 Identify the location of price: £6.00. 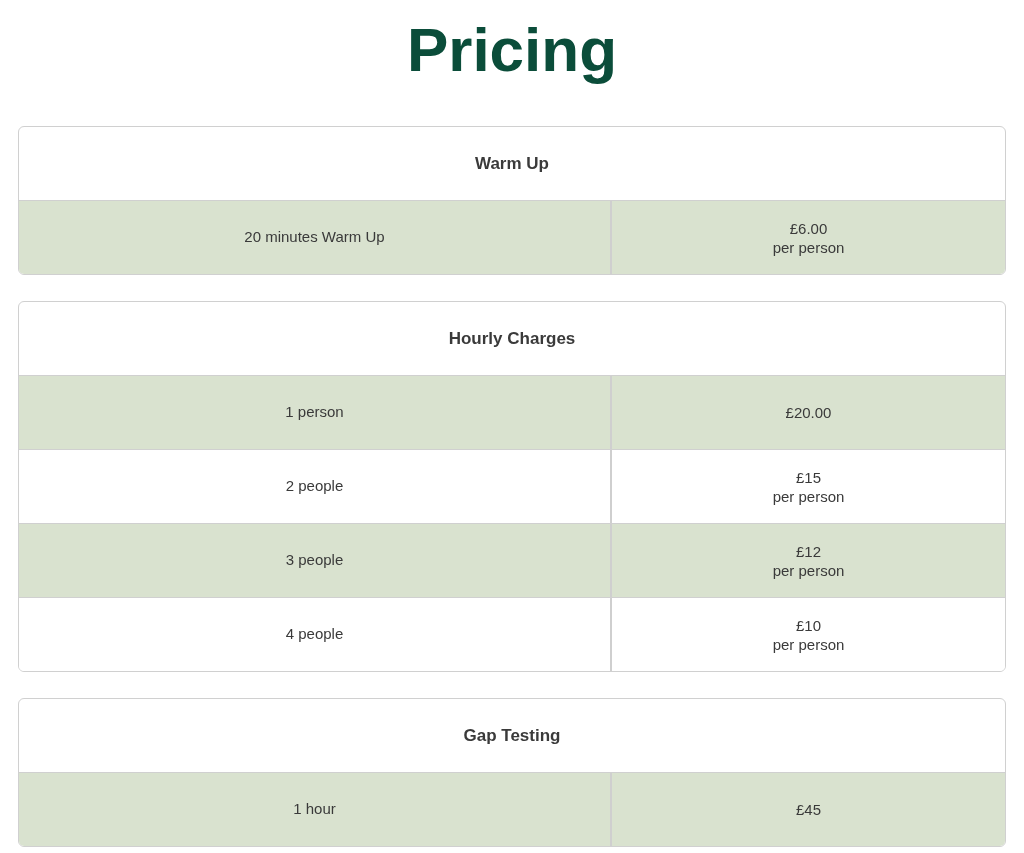
(808, 228).